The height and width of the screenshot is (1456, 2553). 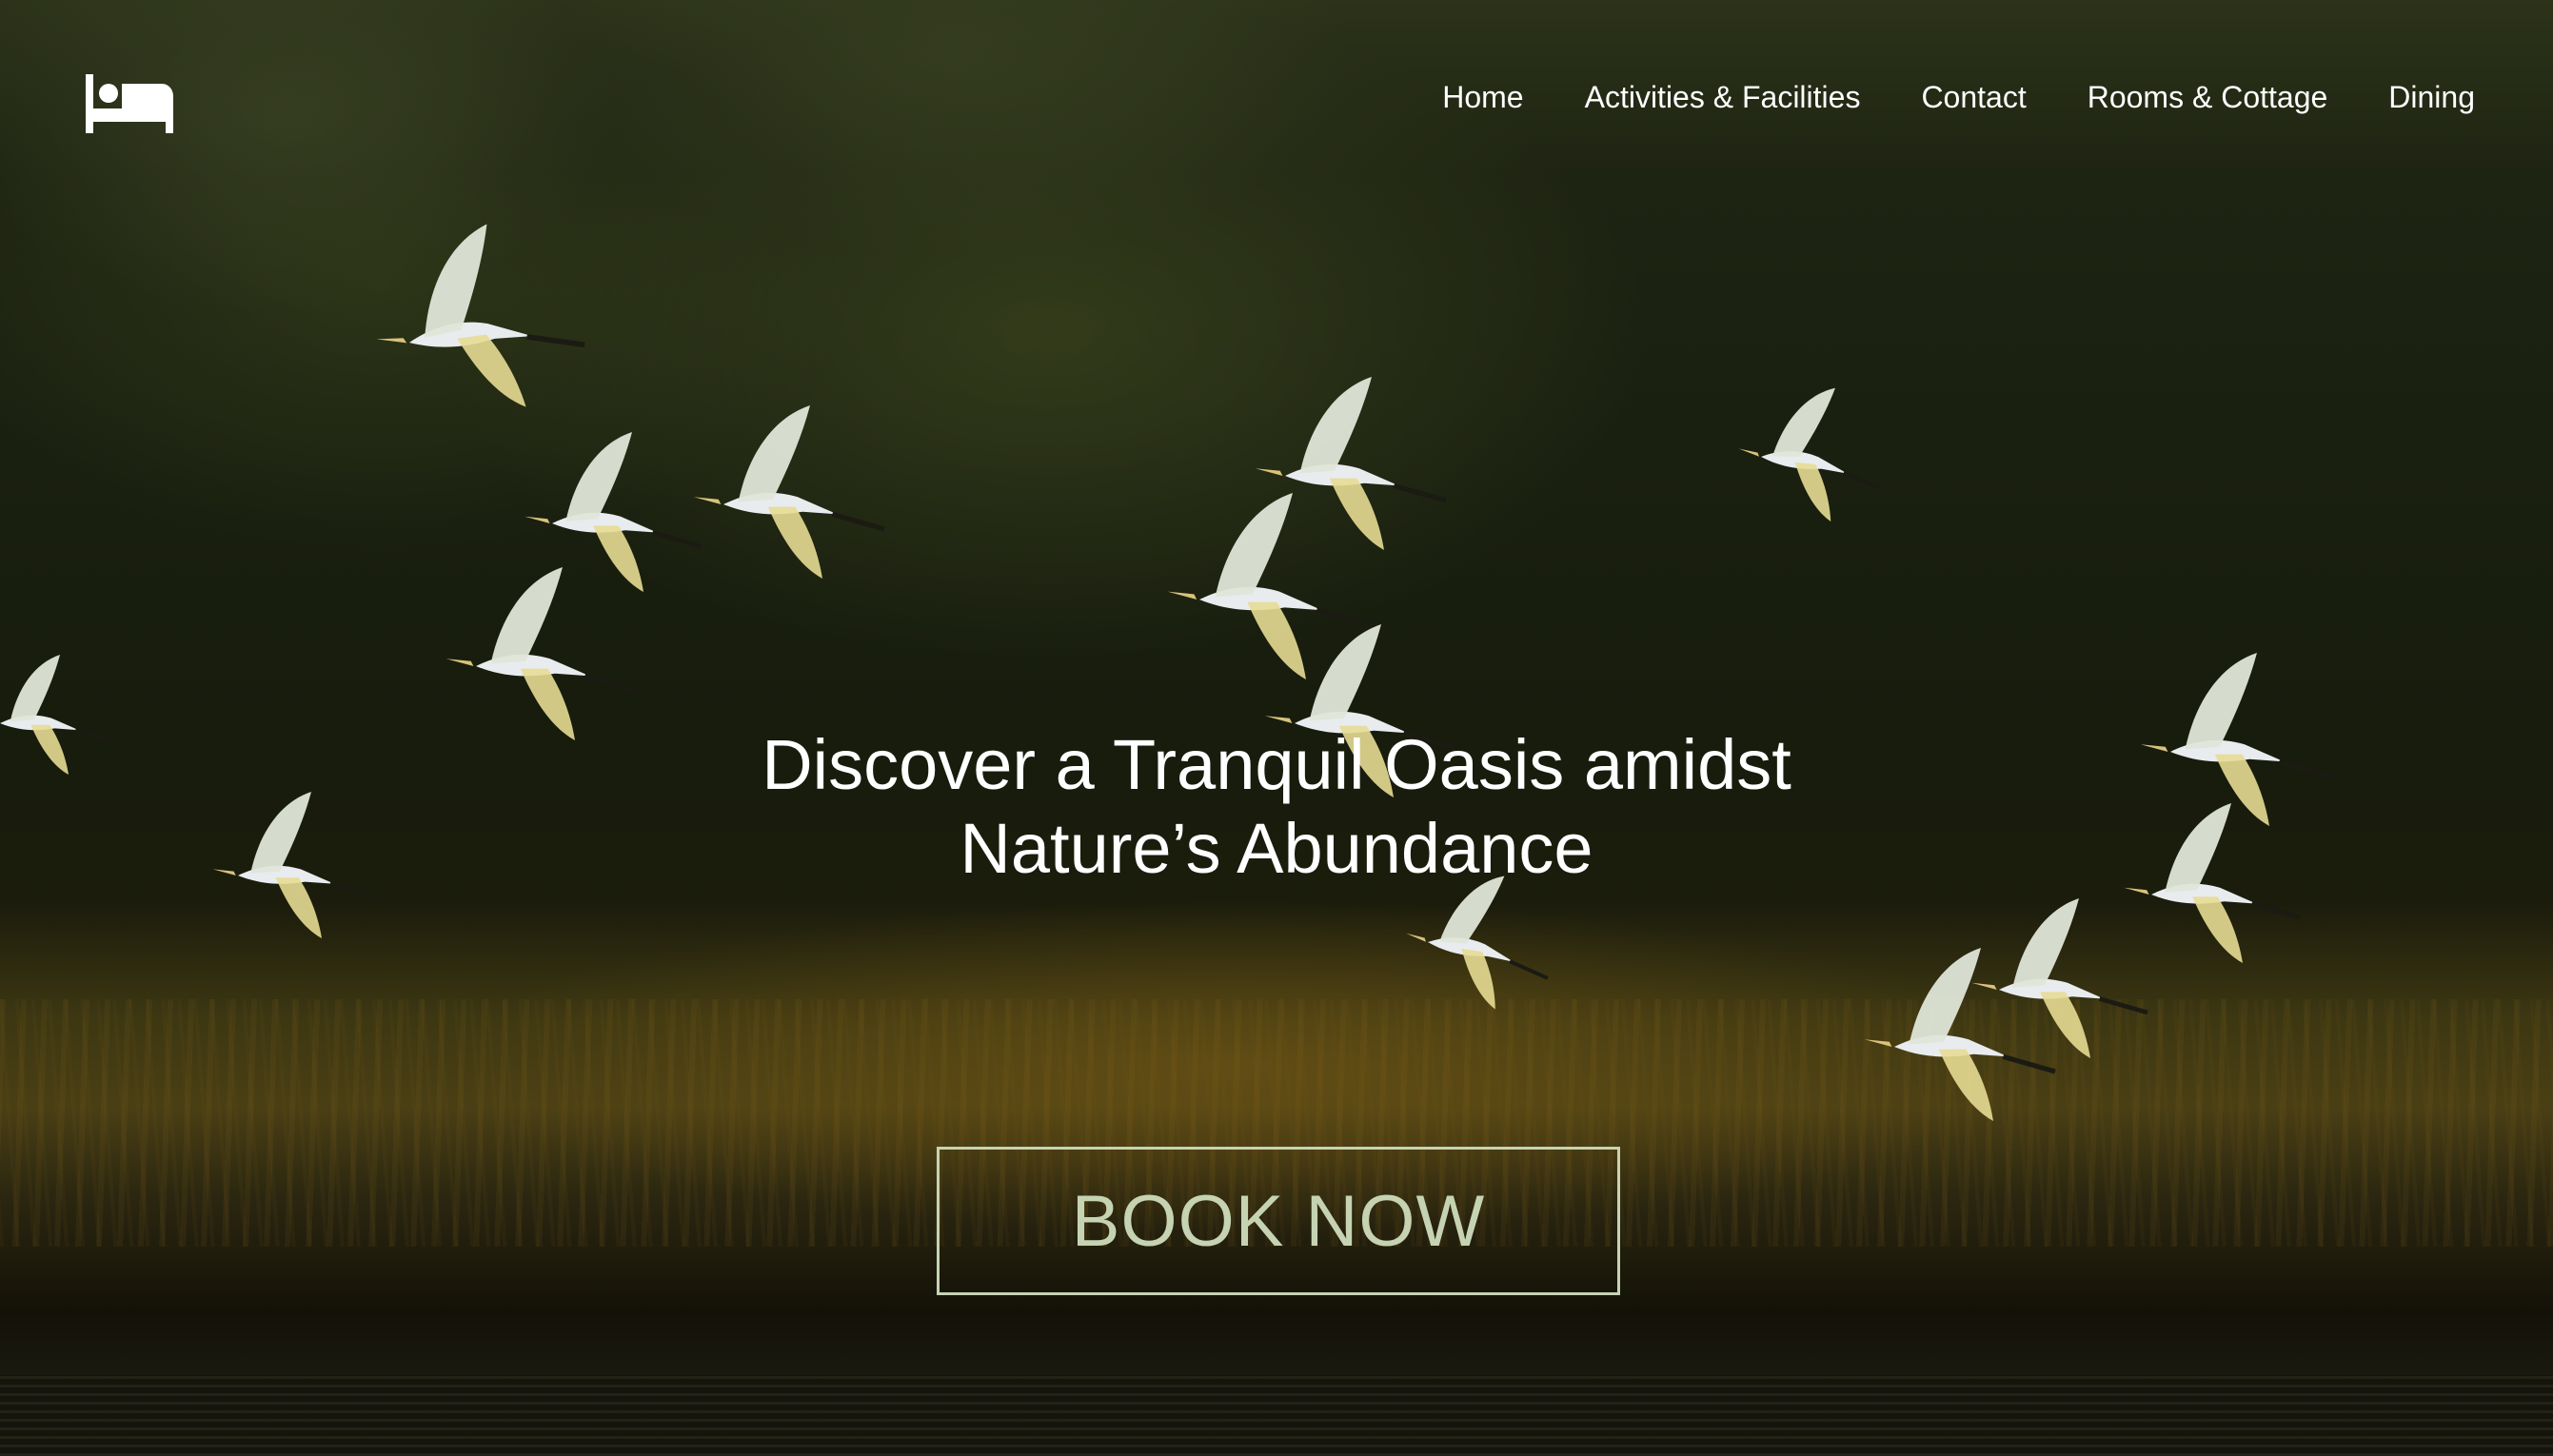 What do you see at coordinates (1276, 848) in the screenshot?
I see `hero-headline-line-2: Nature’s Abundance` at bounding box center [1276, 848].